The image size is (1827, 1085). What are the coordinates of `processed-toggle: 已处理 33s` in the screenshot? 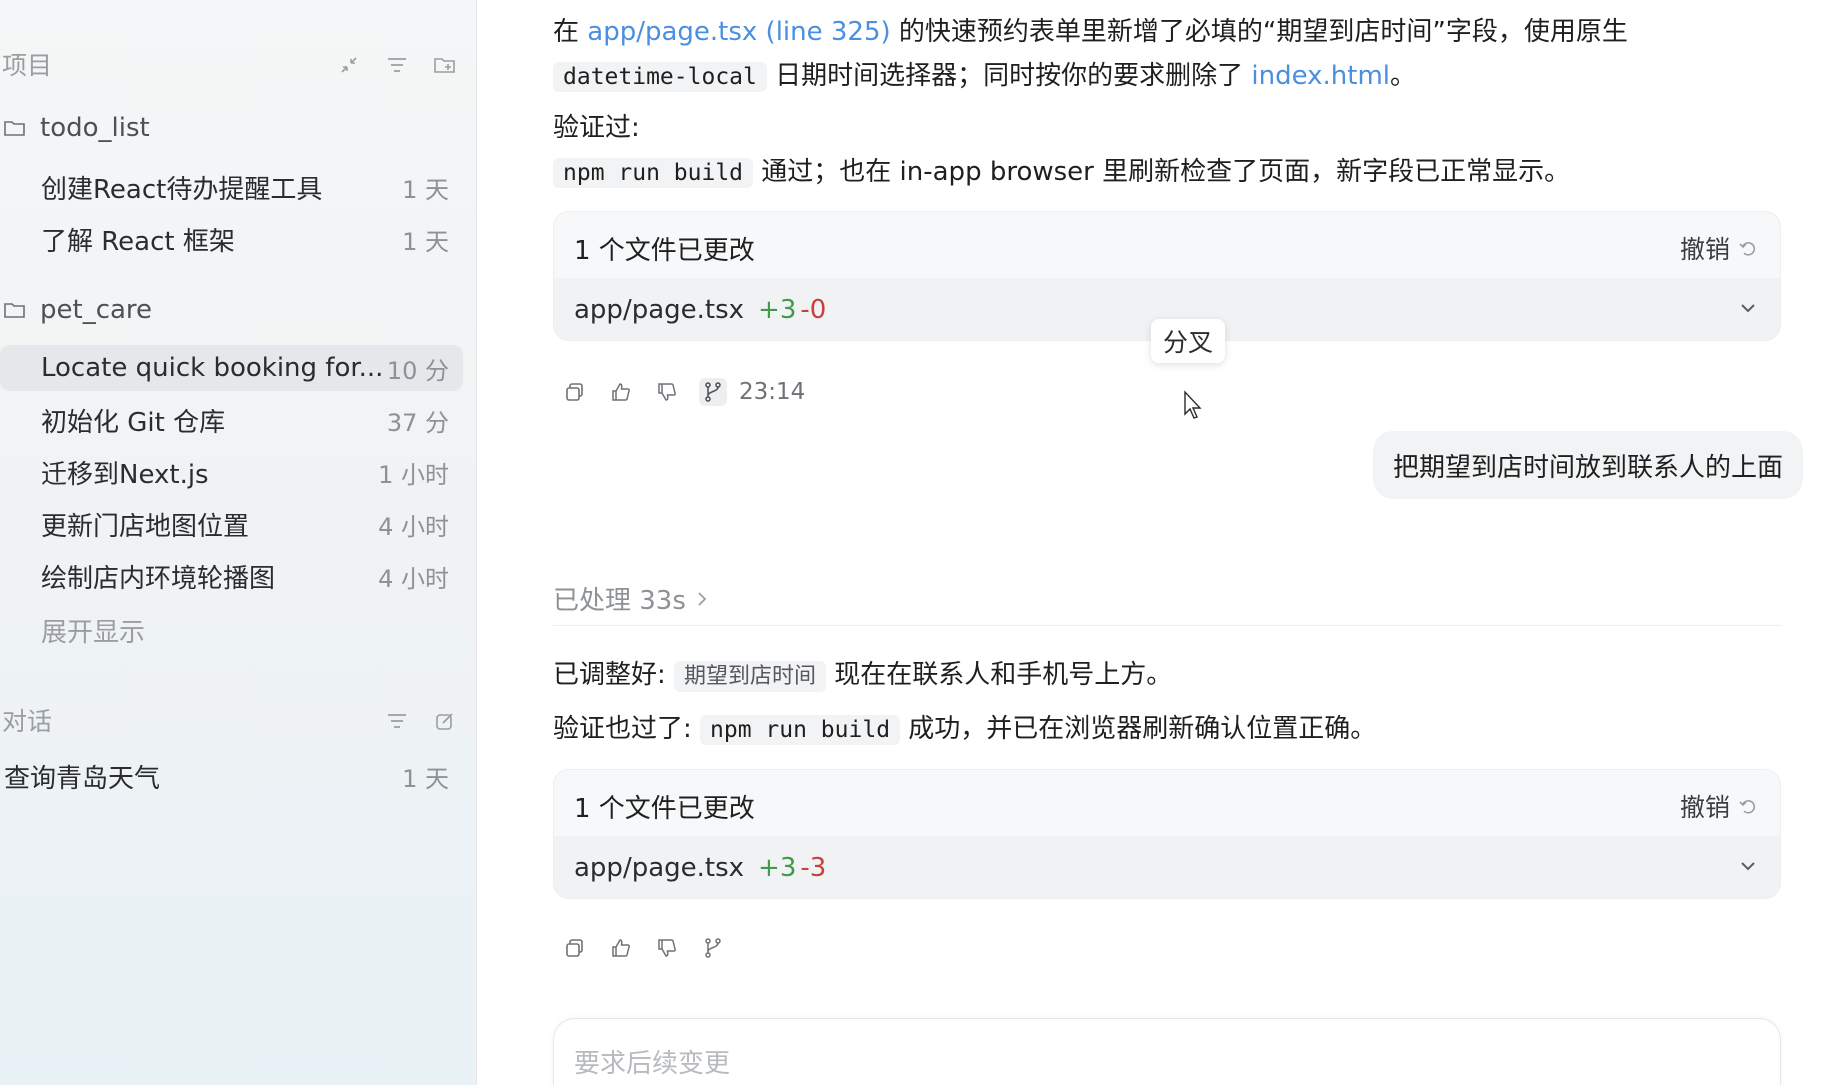 It's located at (630, 598).